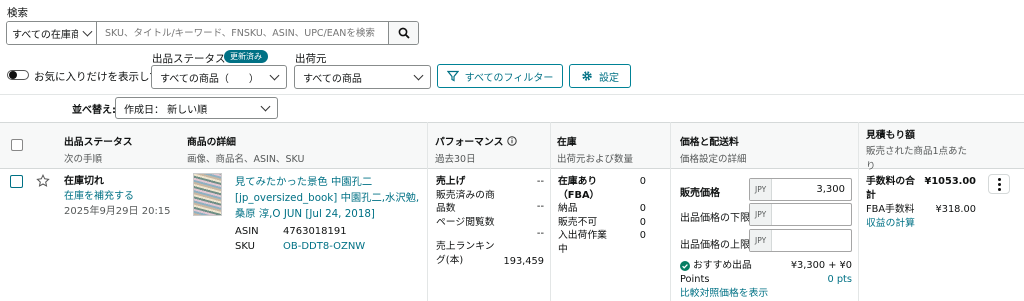 Image resolution: width=1024 pixels, height=301 pixels. What do you see at coordinates (43, 181) in the screenshot?
I see `star-icon` at bounding box center [43, 181].